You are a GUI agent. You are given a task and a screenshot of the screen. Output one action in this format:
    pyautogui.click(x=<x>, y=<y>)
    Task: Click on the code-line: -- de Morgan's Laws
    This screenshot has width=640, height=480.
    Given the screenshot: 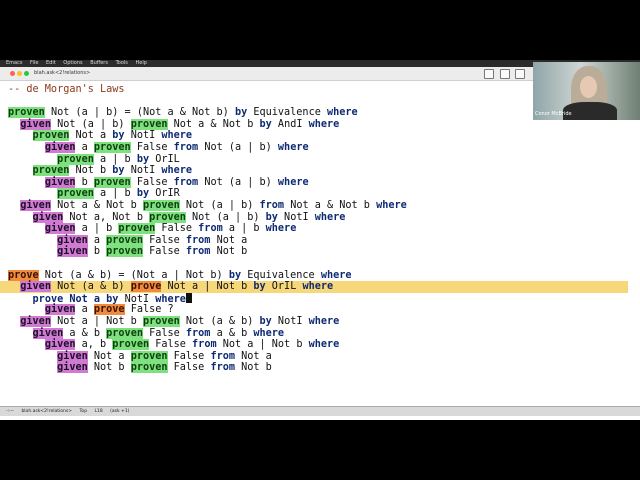 What is the action you would take?
    pyautogui.click(x=66, y=90)
    